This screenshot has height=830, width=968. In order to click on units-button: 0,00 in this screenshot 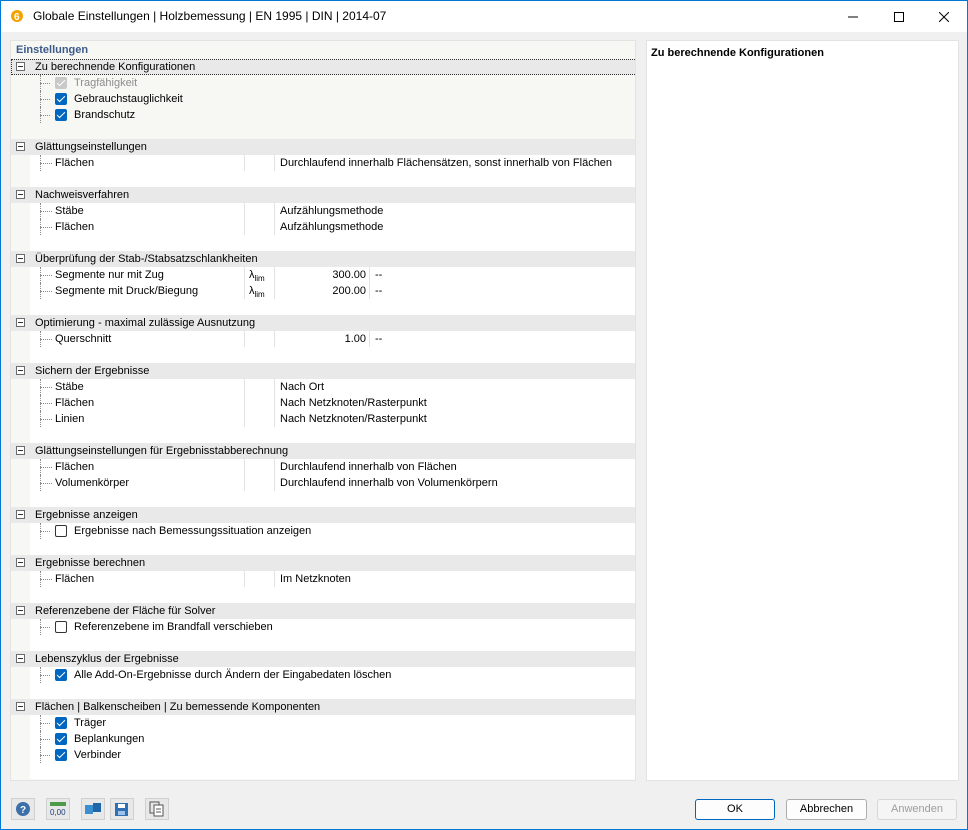, I will do `click(58, 809)`.